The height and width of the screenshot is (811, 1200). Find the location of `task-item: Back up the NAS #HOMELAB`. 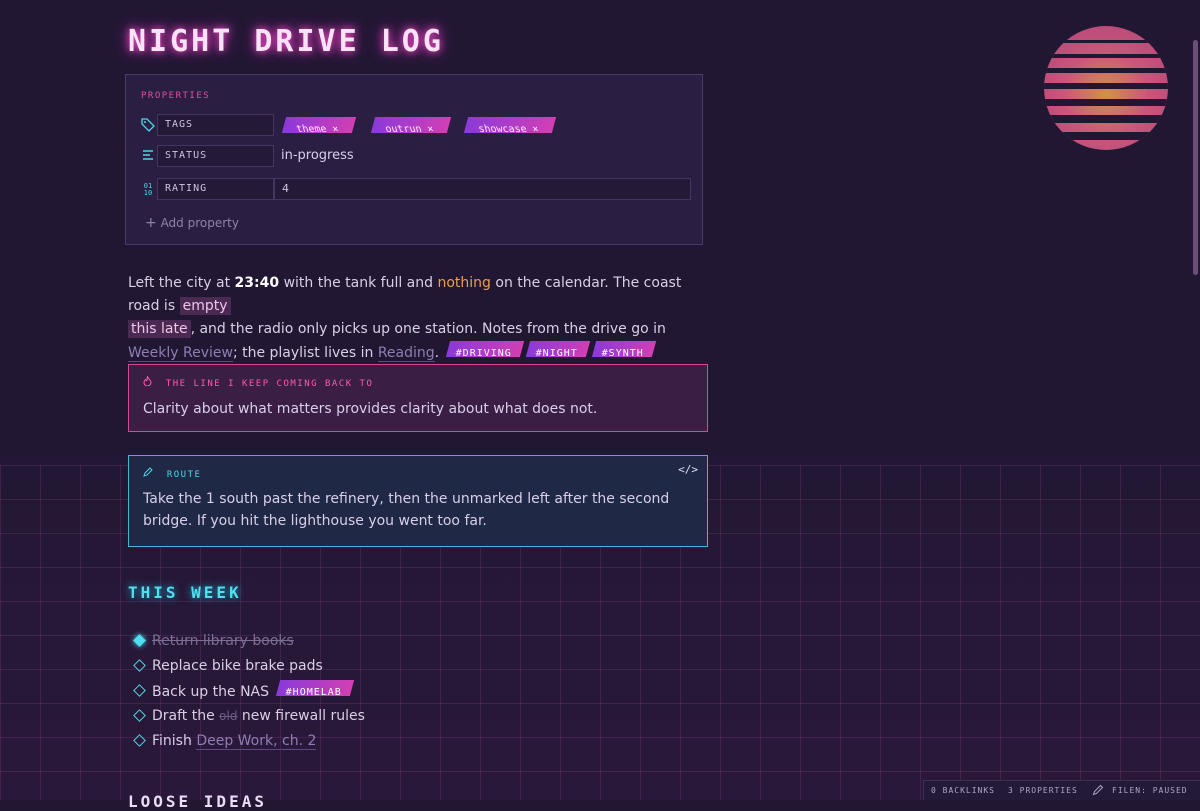

task-item: Back up the NAS #HOMELAB is located at coordinates (412, 692).